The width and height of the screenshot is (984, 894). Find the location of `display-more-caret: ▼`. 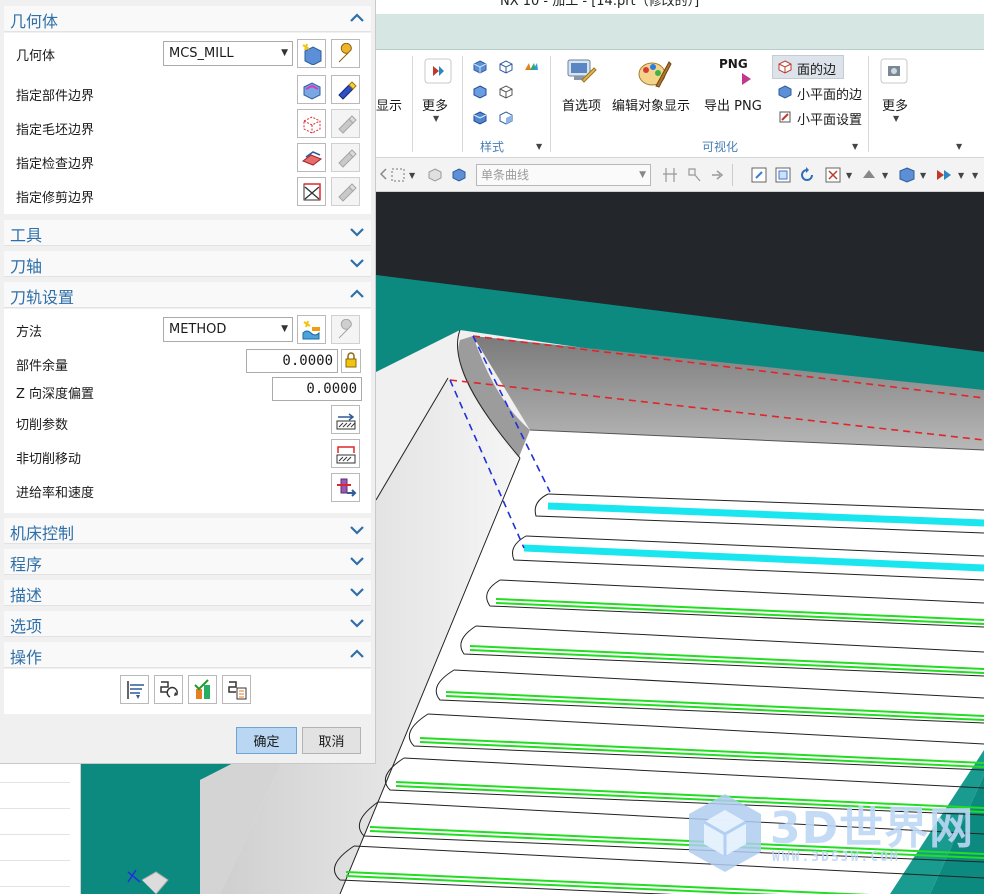

display-more-caret: ▼ is located at coordinates (961, 175).